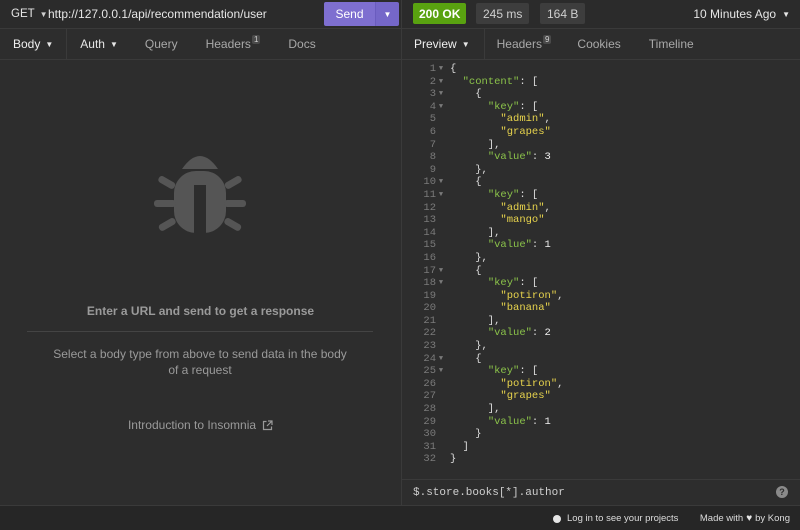  Describe the element at coordinates (782, 492) in the screenshot. I see `filter-help-icon: ?` at that location.